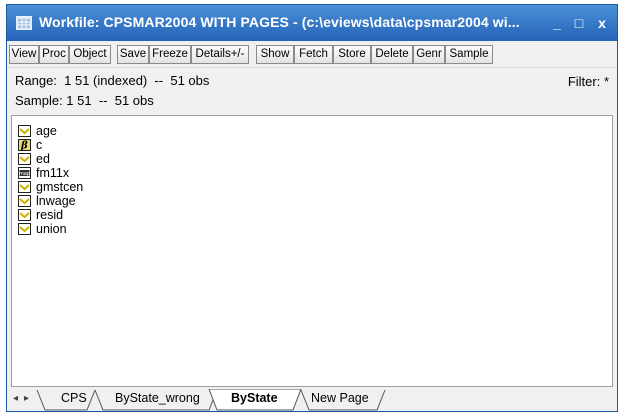 Image resolution: width=624 pixels, height=416 pixels. I want to click on object-label: ed, so click(43, 159).